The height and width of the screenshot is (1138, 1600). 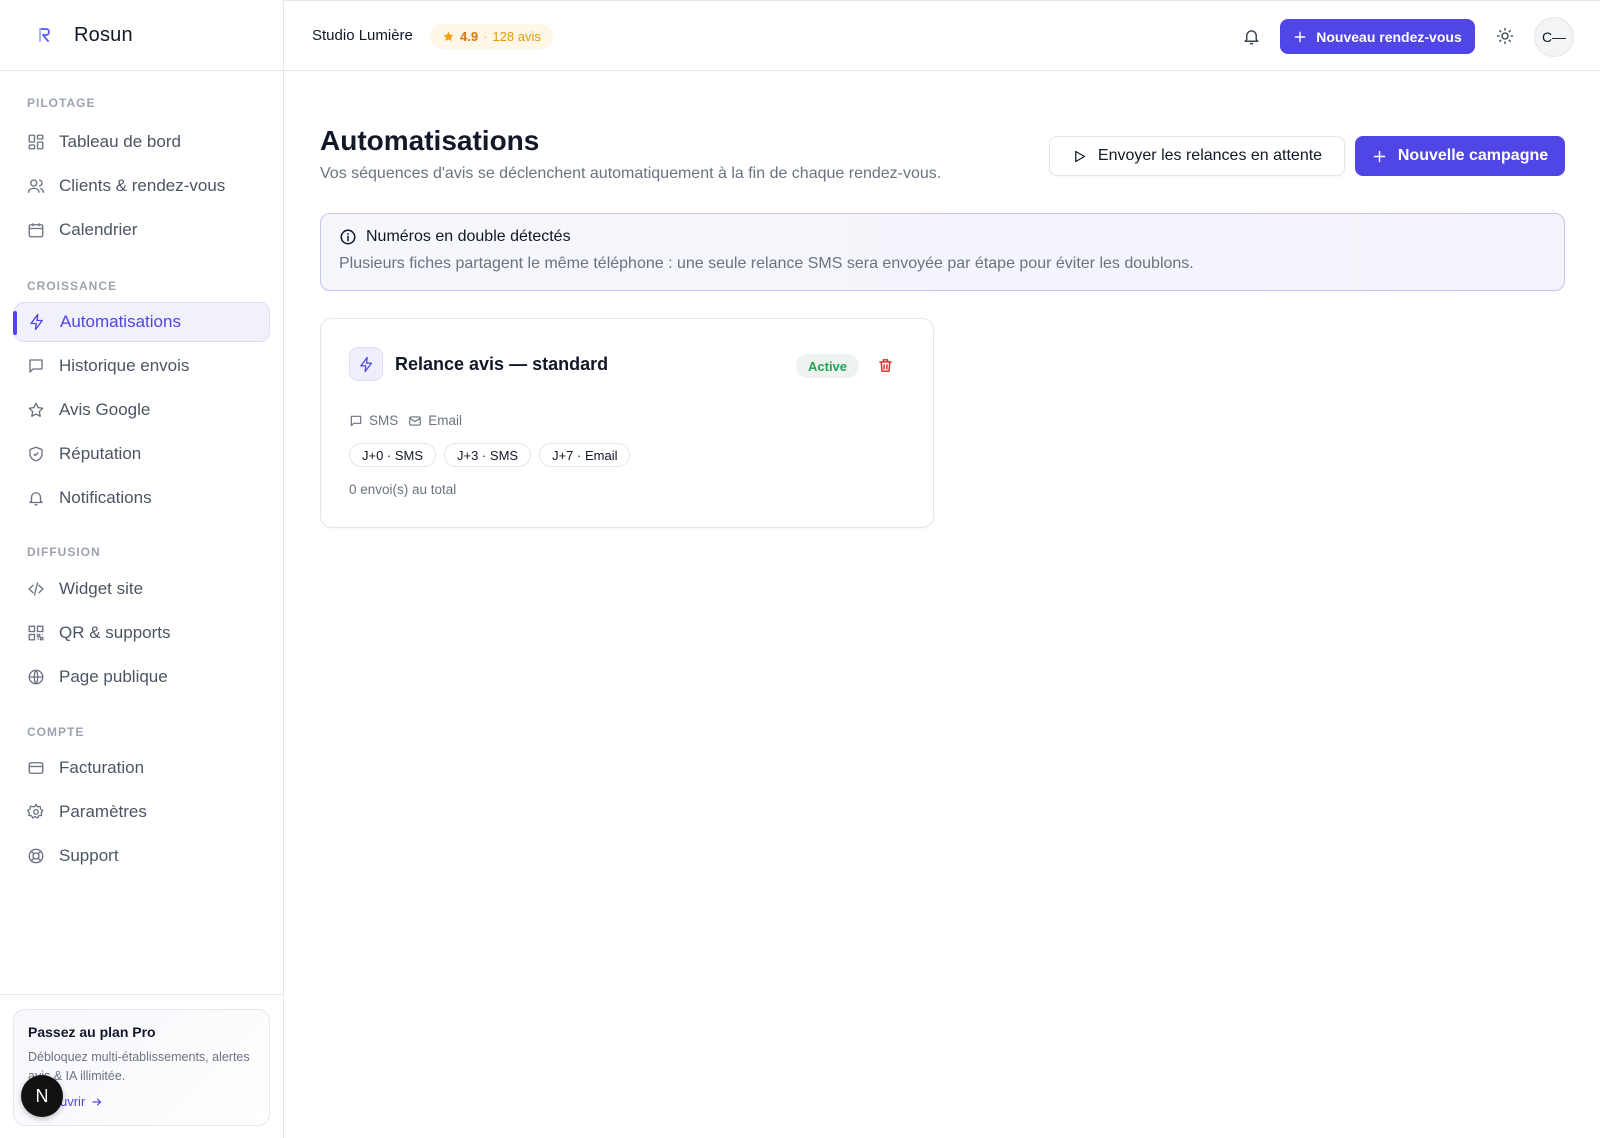 I want to click on sidebar-item-support: Support, so click(x=142, y=856).